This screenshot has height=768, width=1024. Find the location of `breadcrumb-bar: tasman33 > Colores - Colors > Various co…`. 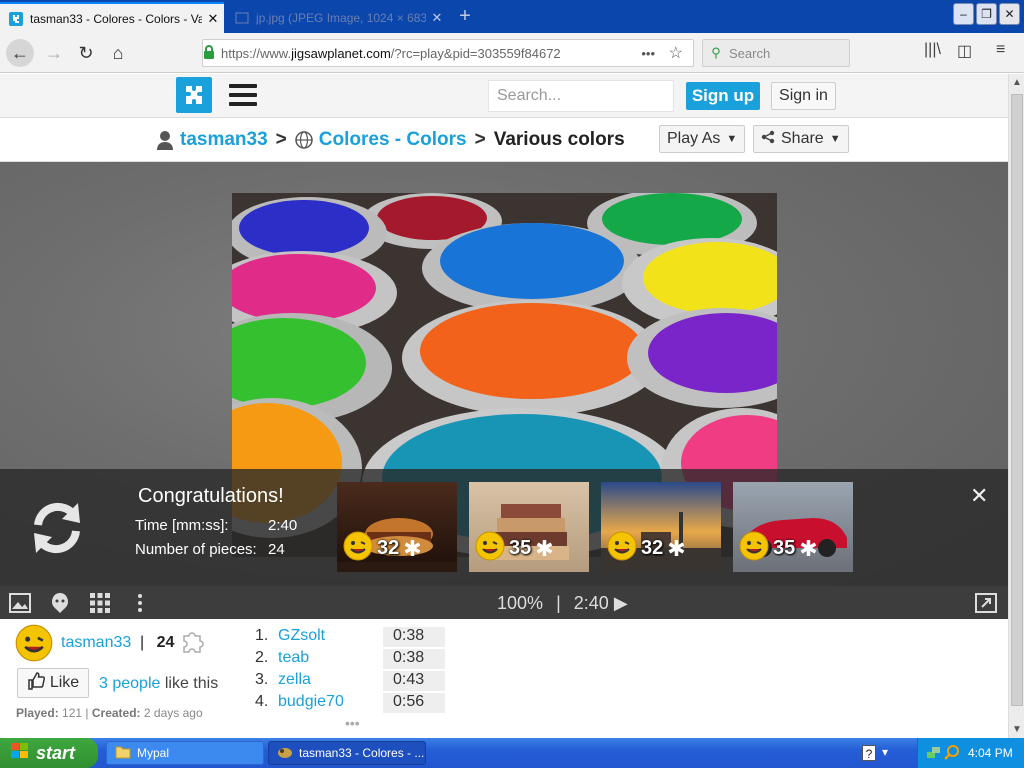

breadcrumb-bar: tasman33 > Colores - Colors > Various co… is located at coordinates (504, 140).